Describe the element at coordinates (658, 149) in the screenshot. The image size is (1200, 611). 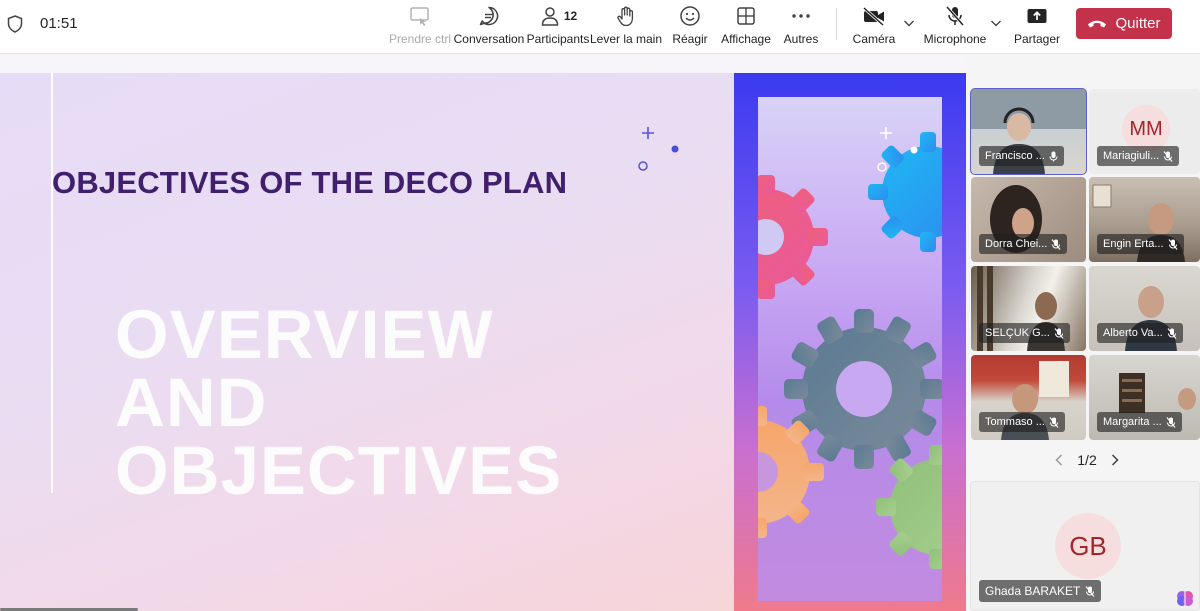
I see `sparkle-decoration` at that location.